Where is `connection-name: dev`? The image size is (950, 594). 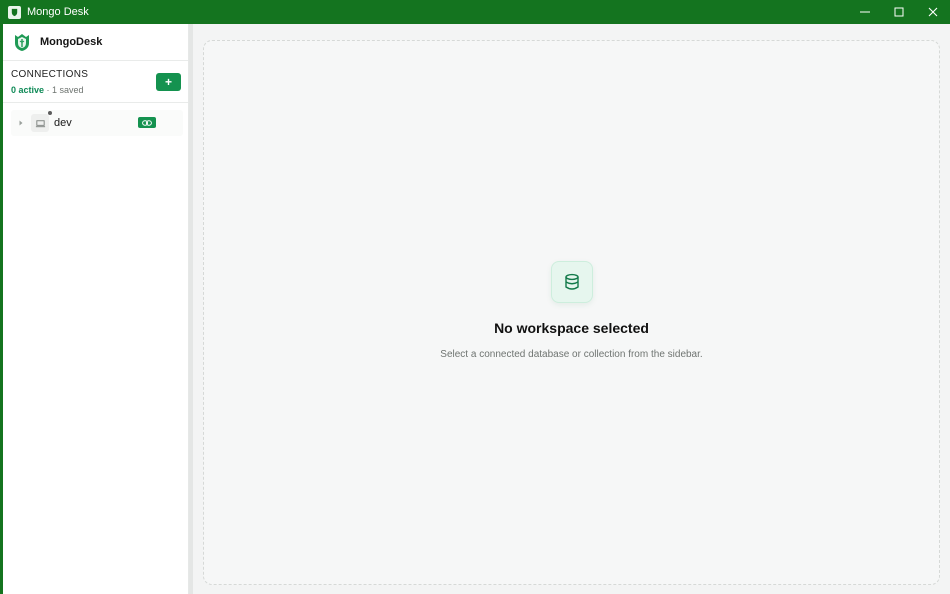
connection-name: dev is located at coordinates (63, 123).